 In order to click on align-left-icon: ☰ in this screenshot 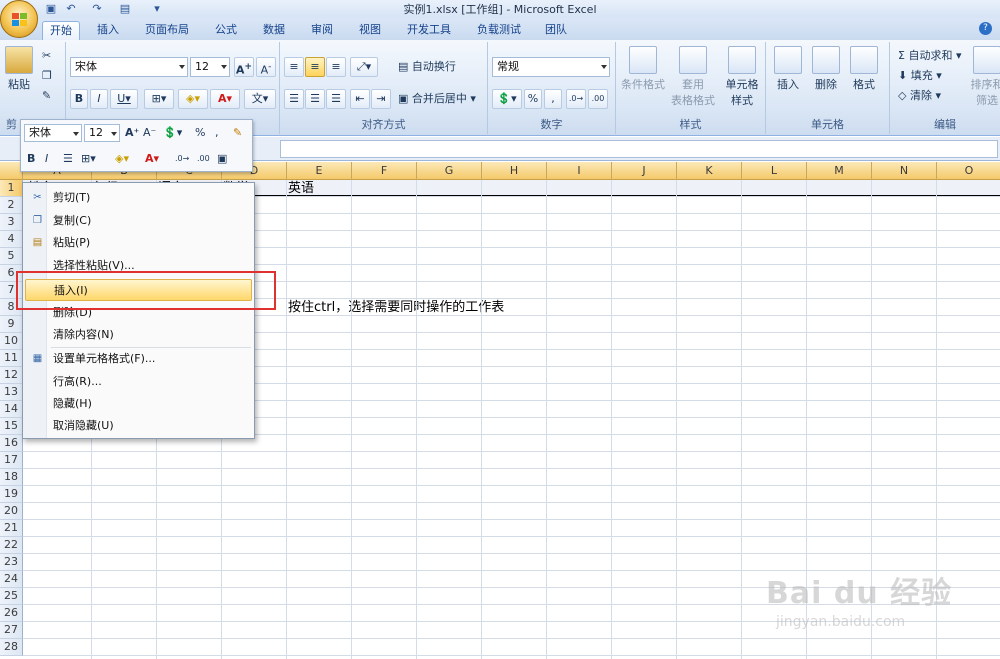, I will do `click(294, 99)`.